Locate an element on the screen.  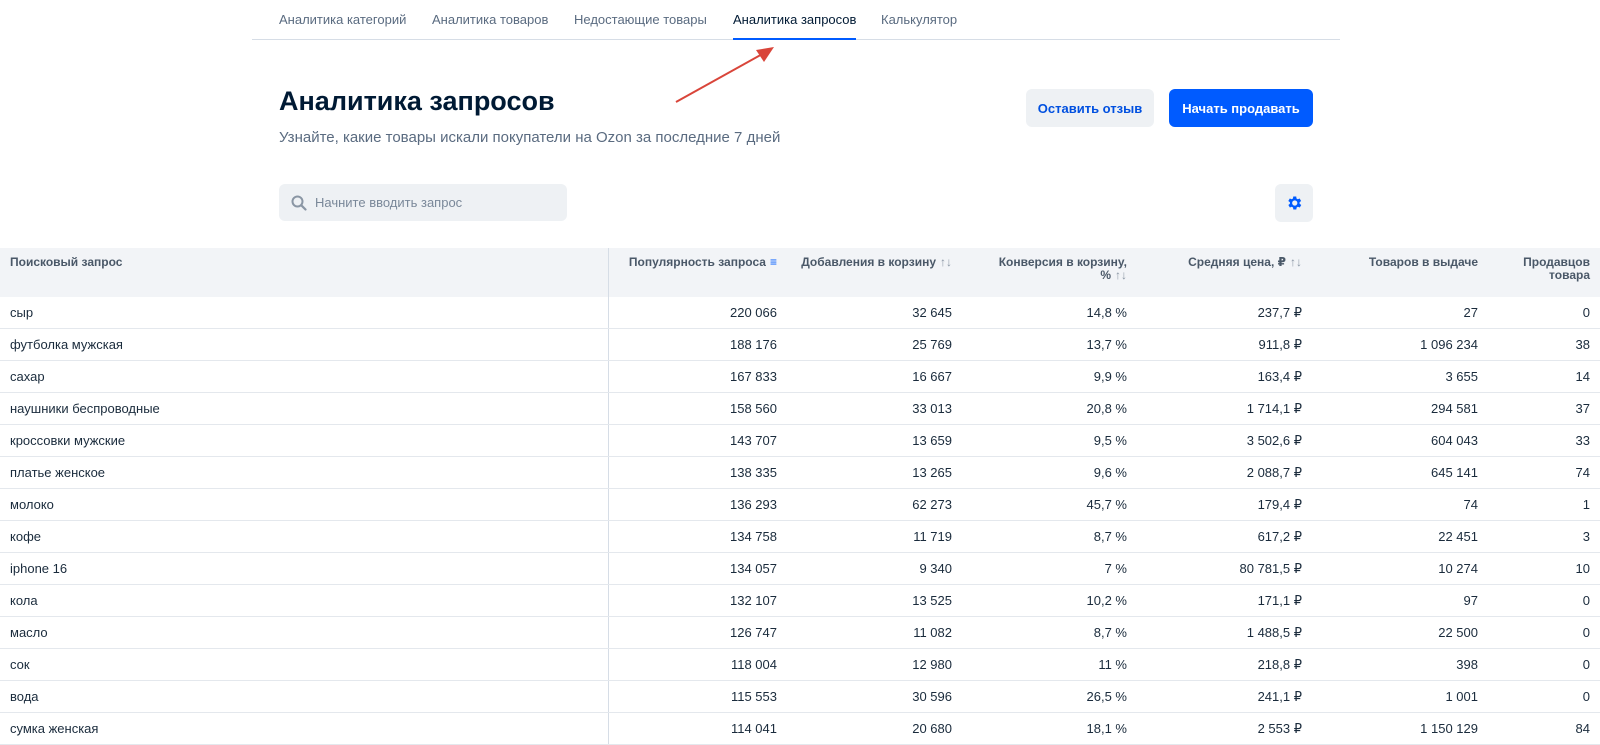
cell-avg-price: 80 781,5 ₽ is located at coordinates (1224, 568).